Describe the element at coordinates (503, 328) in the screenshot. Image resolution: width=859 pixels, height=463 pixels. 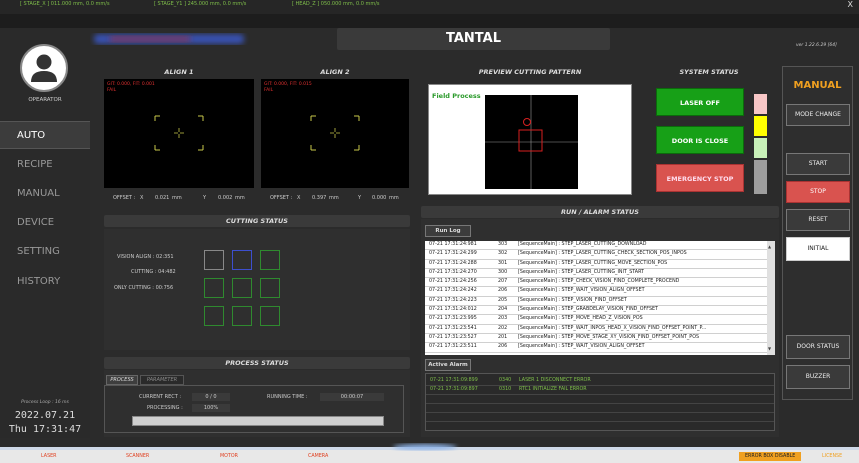
I see `log-code: 202` at that location.